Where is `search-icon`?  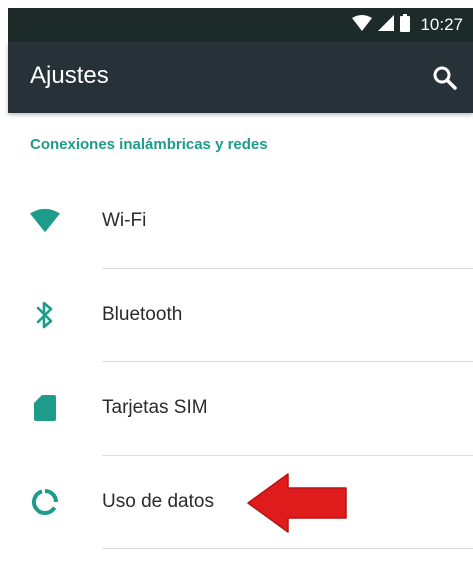
search-icon is located at coordinates (445, 78).